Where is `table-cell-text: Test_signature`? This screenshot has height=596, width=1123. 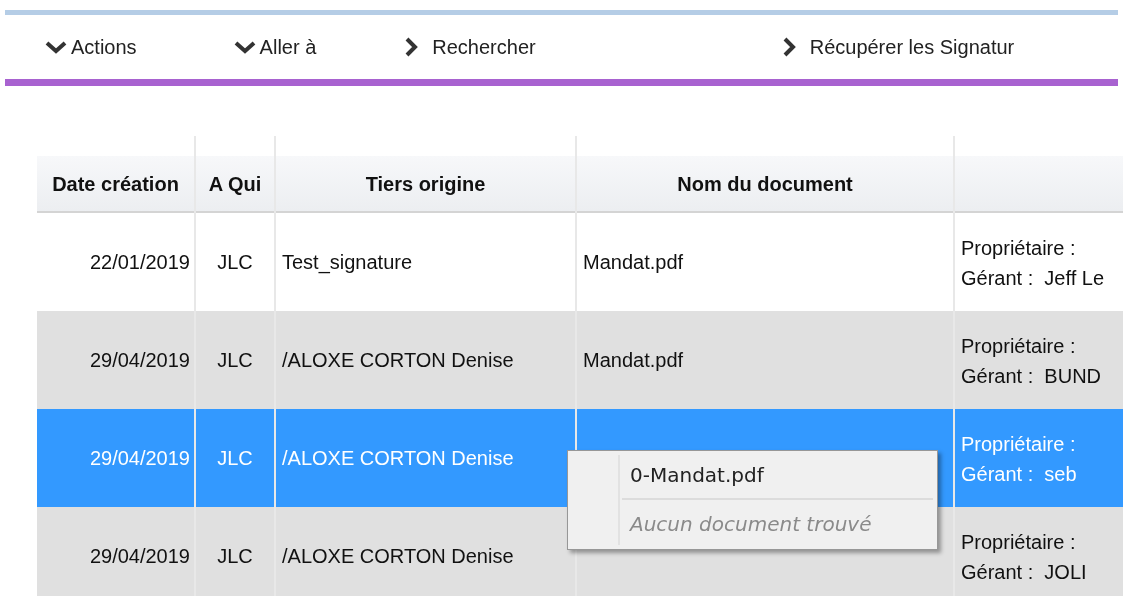 table-cell-text: Test_signature is located at coordinates (347, 263).